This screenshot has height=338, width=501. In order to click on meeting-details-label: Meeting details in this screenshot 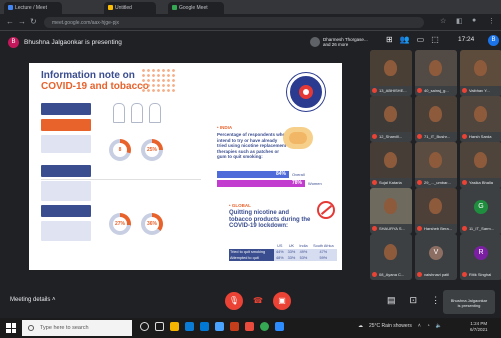, I will do `click(30, 300)`.